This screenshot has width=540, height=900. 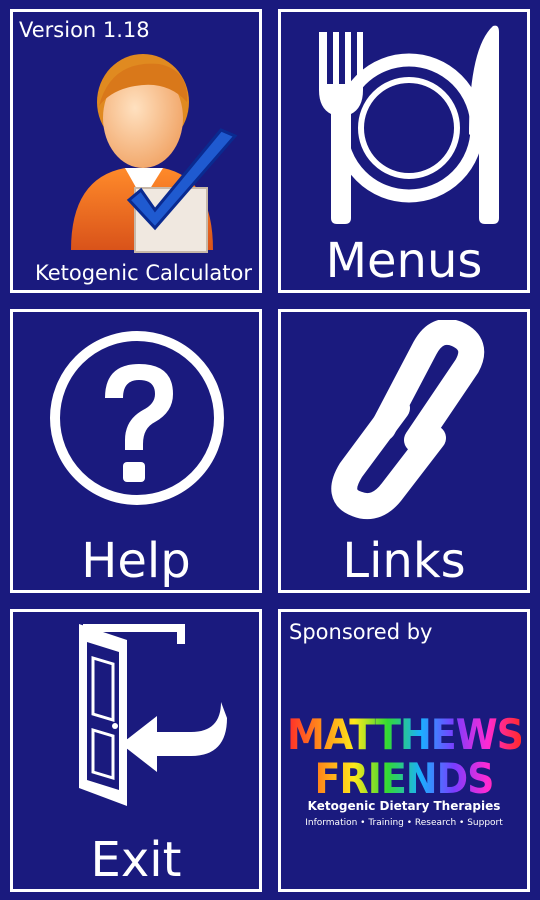 I want to click on chain-link-icon, so click(x=408, y=420).